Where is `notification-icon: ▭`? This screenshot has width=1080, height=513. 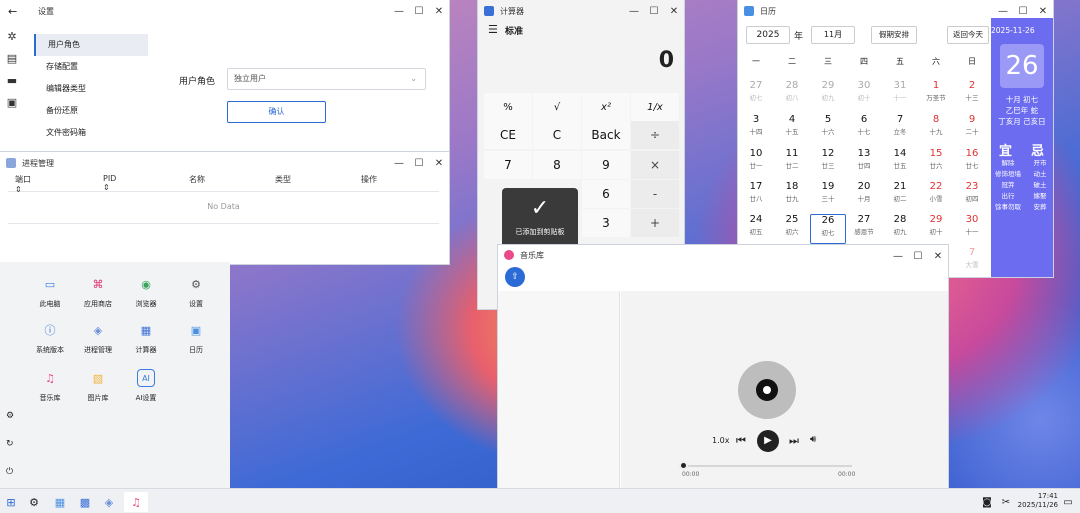
notification-icon: ▭ is located at coordinates (1068, 502).